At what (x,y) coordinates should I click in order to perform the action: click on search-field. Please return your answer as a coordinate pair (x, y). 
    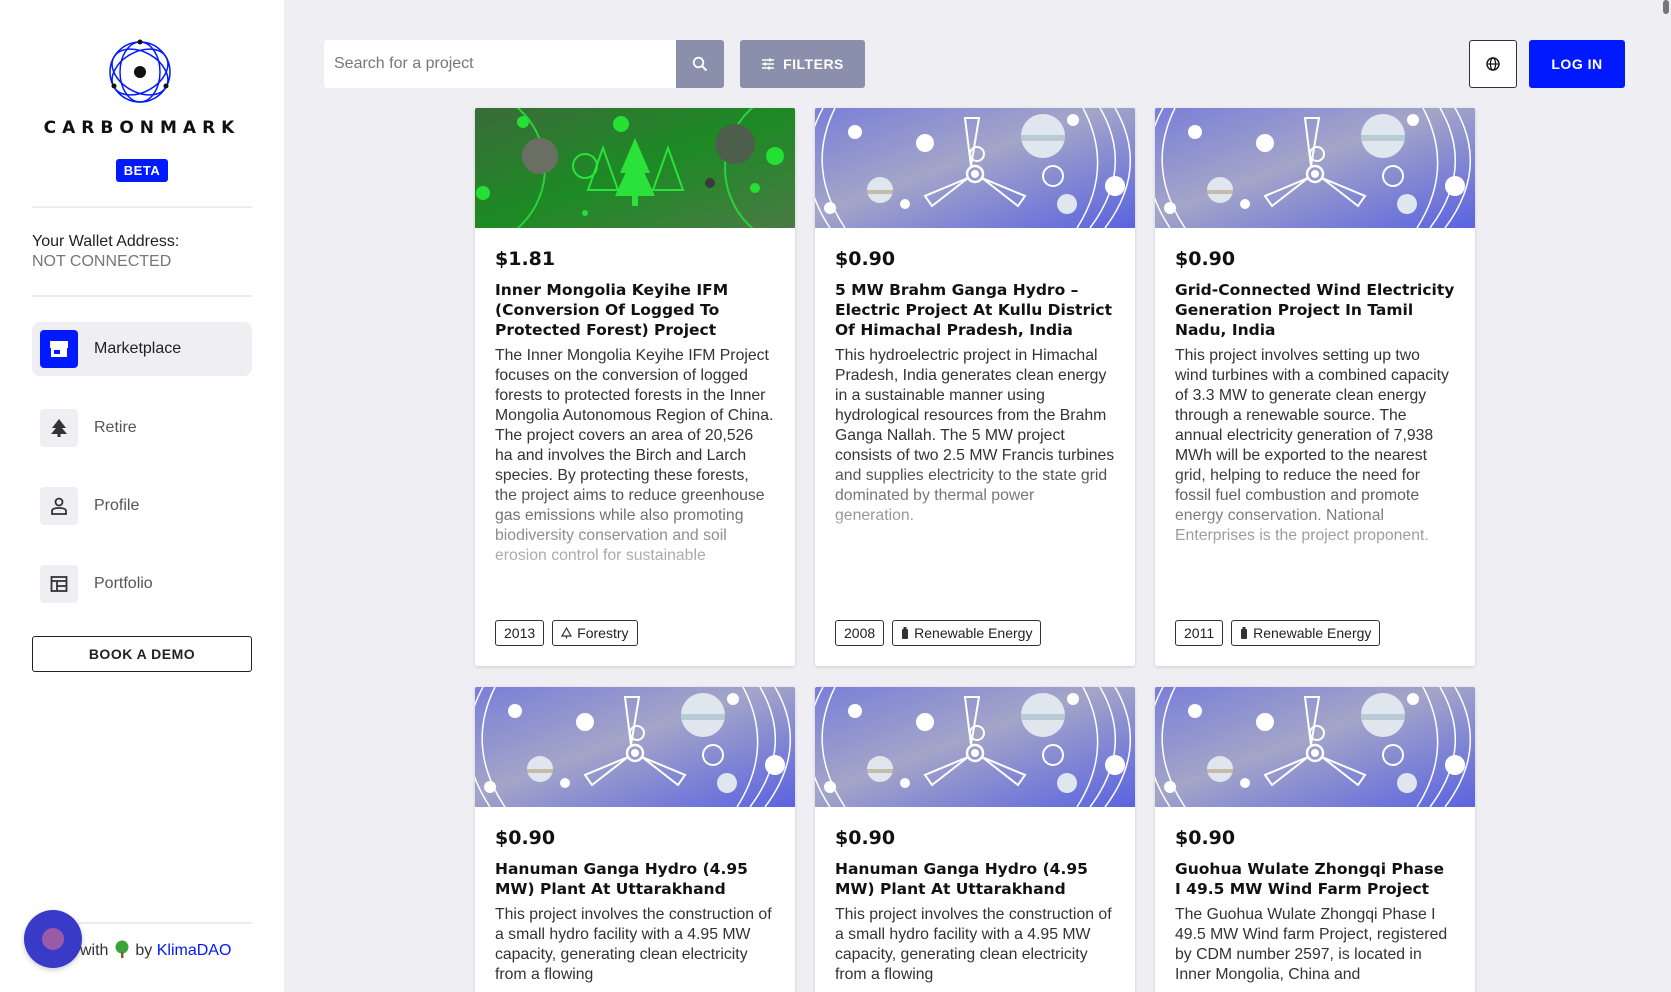
    Looking at the image, I should click on (500, 64).